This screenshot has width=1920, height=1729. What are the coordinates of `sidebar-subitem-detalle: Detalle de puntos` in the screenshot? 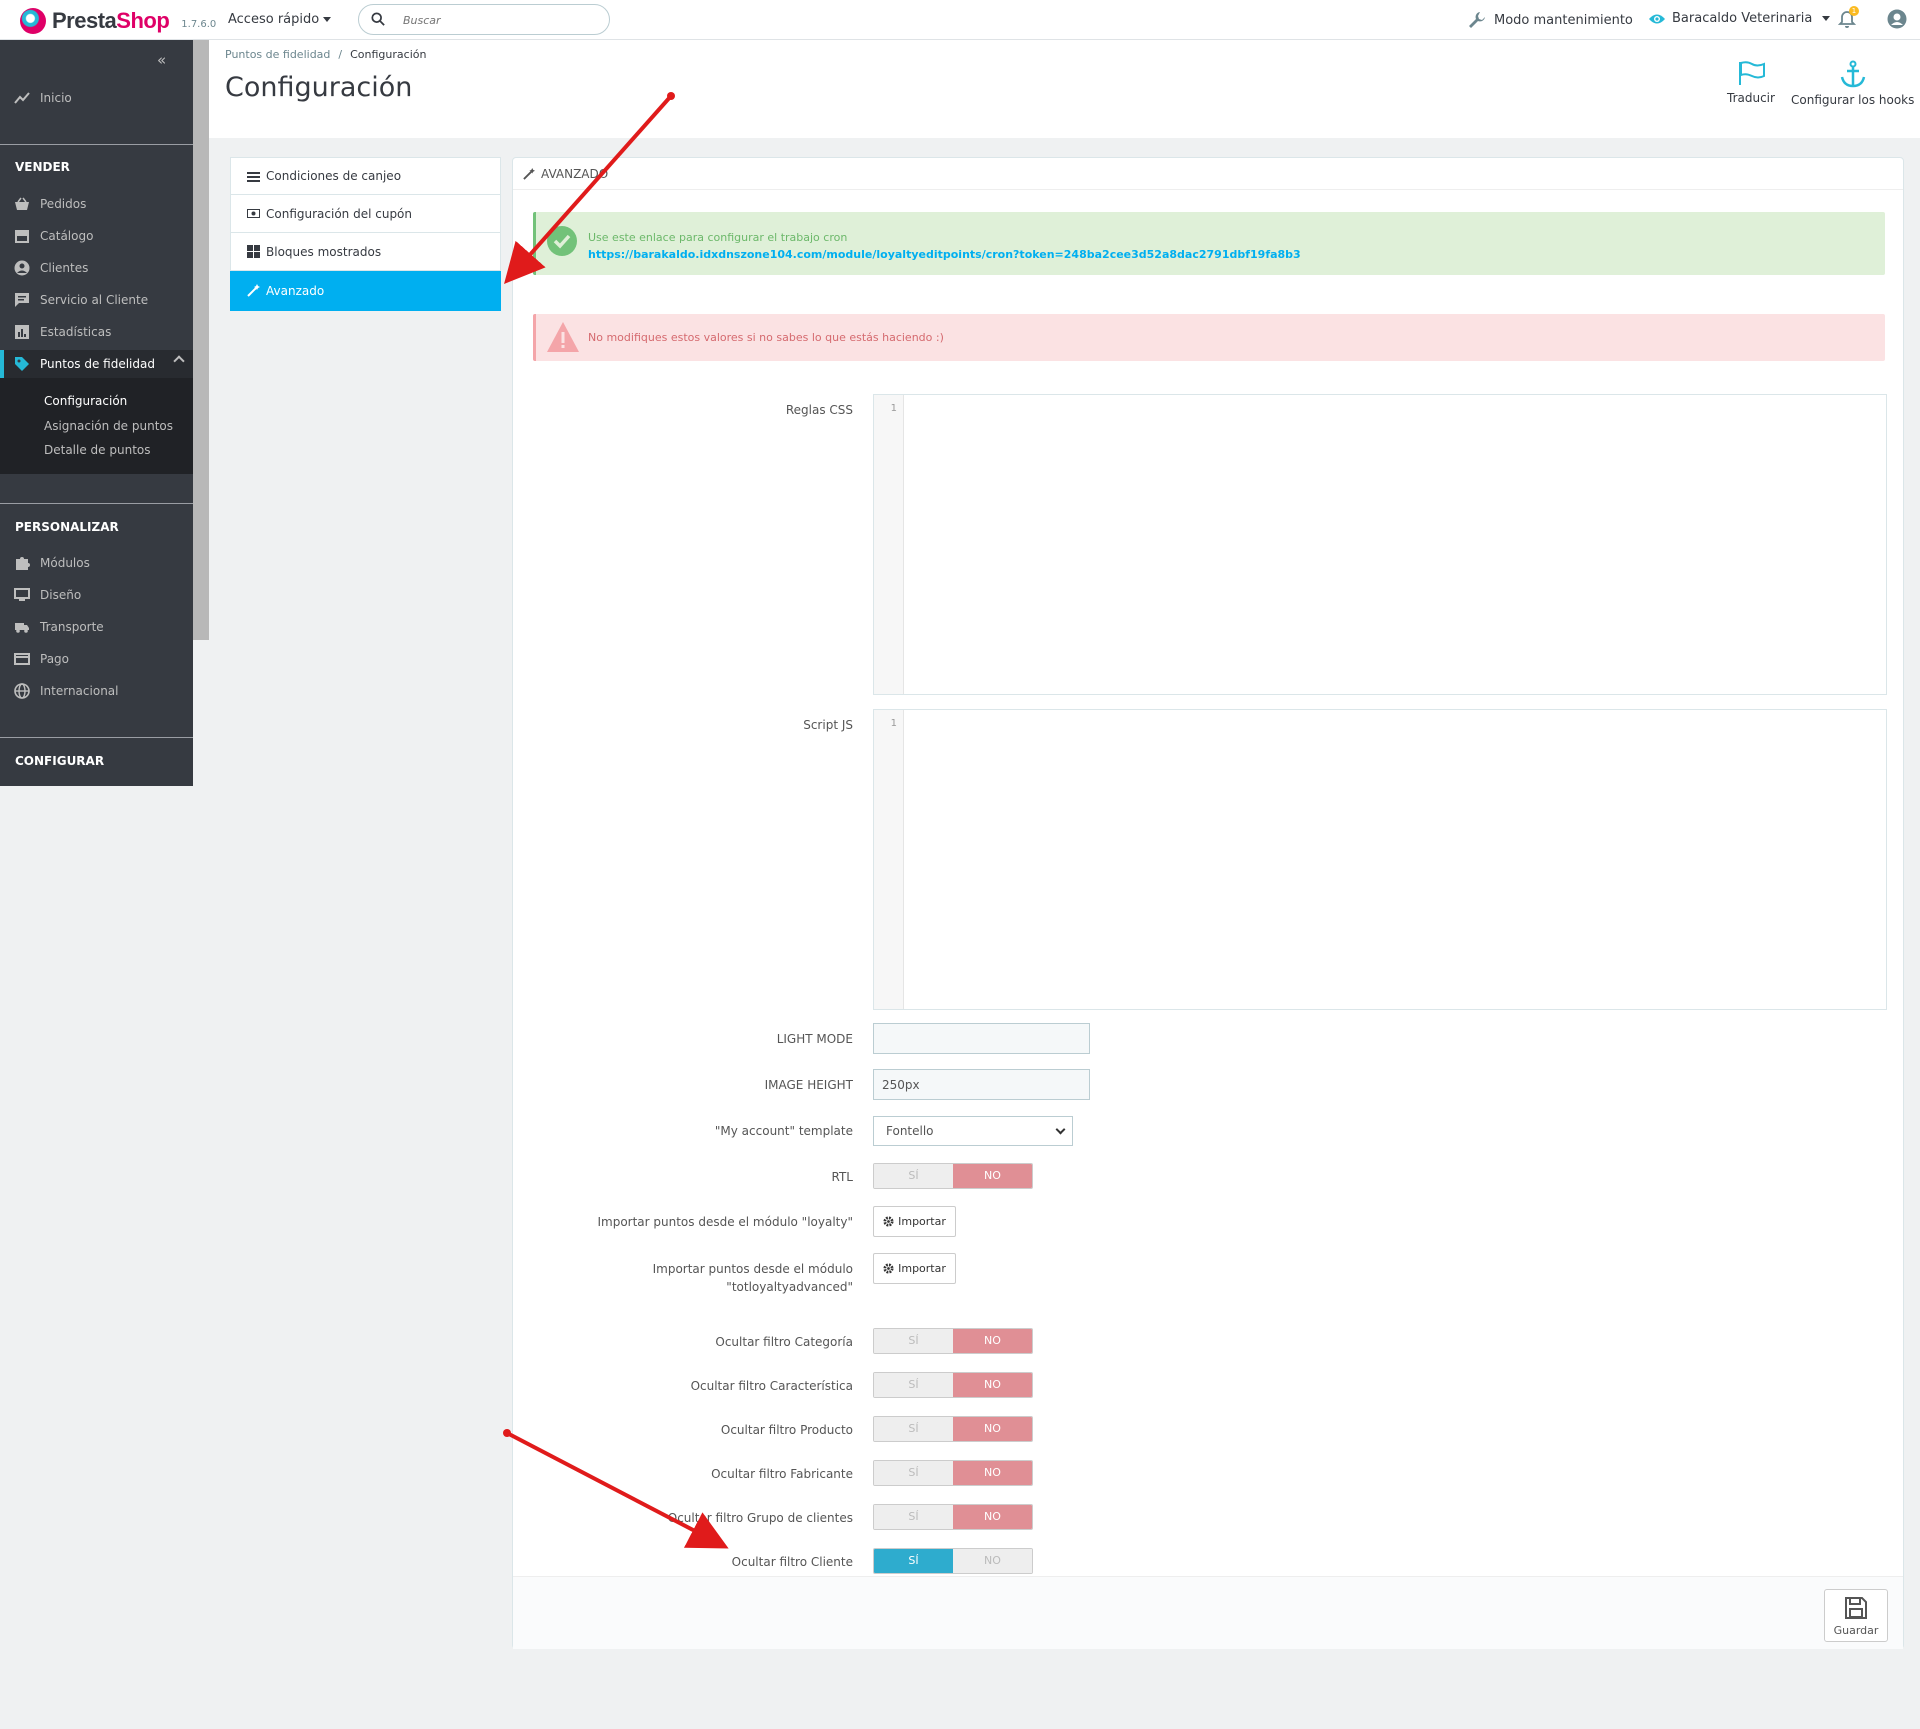 It's located at (97, 450).